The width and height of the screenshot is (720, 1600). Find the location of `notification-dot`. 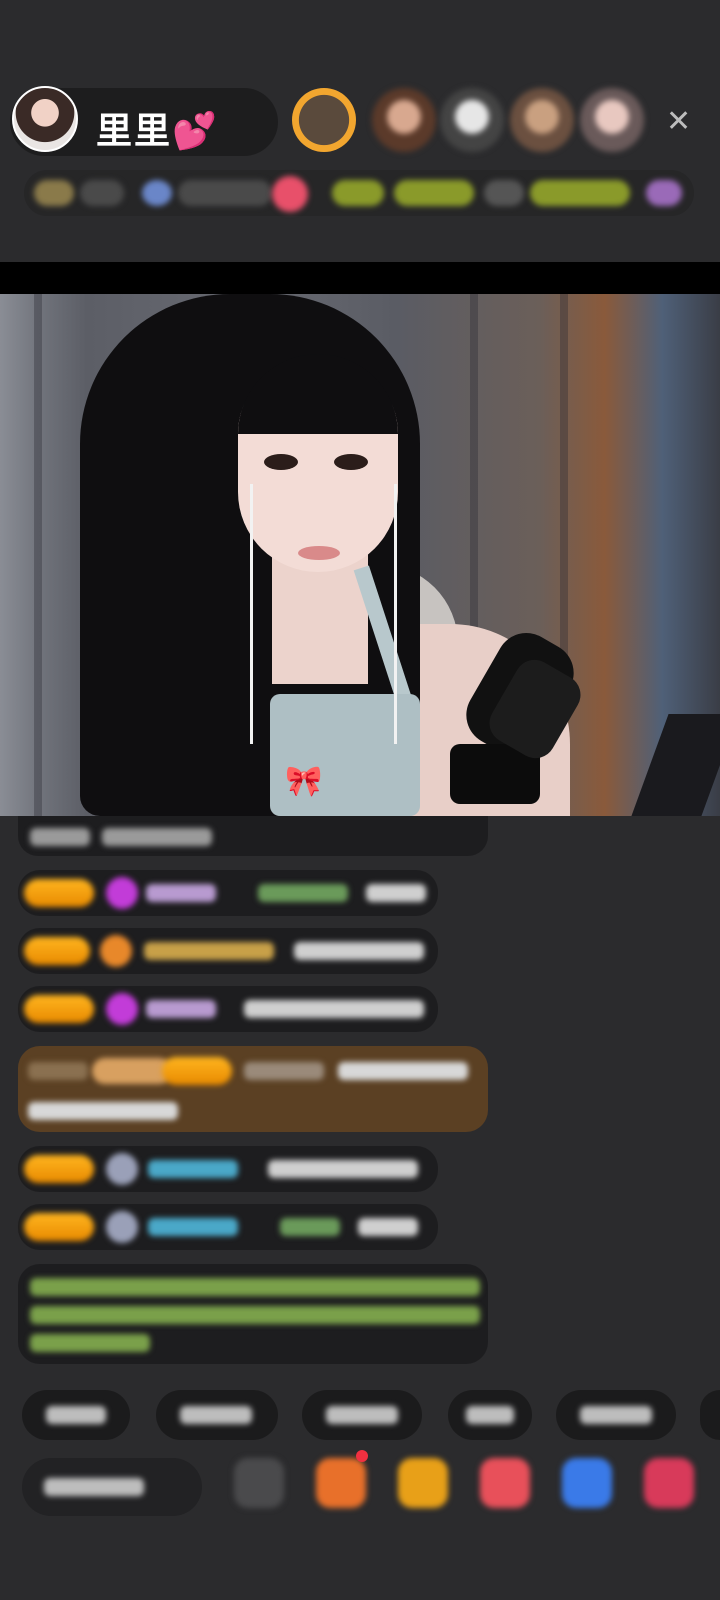

notification-dot is located at coordinates (362, 1456).